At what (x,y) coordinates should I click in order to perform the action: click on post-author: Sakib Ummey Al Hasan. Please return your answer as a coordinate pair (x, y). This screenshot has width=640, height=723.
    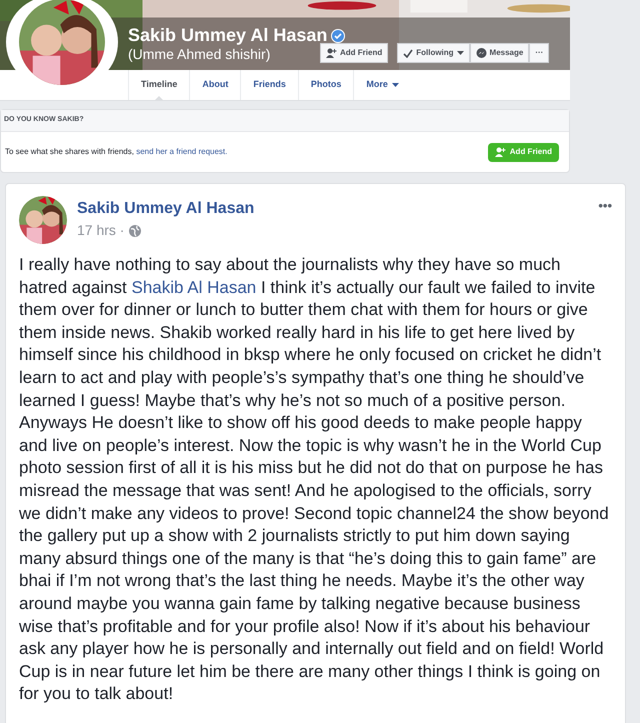
    Looking at the image, I should click on (337, 209).